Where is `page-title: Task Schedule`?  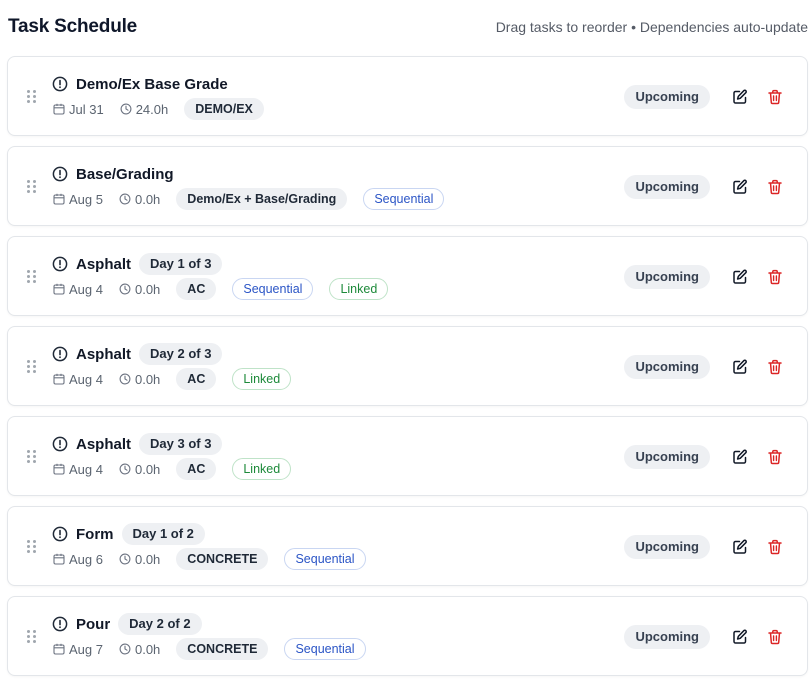
page-title: Task Schedule is located at coordinates (73, 26).